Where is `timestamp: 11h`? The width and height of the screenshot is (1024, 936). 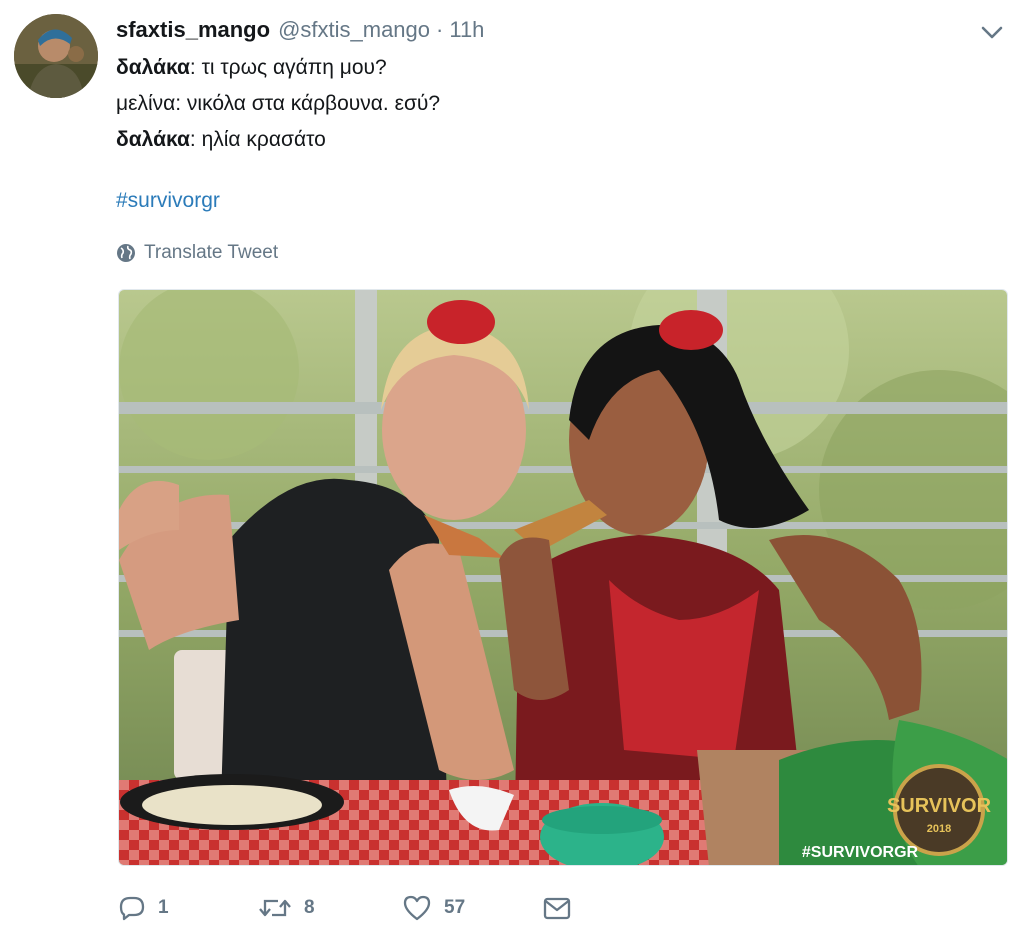
timestamp: 11h is located at coordinates (466, 30).